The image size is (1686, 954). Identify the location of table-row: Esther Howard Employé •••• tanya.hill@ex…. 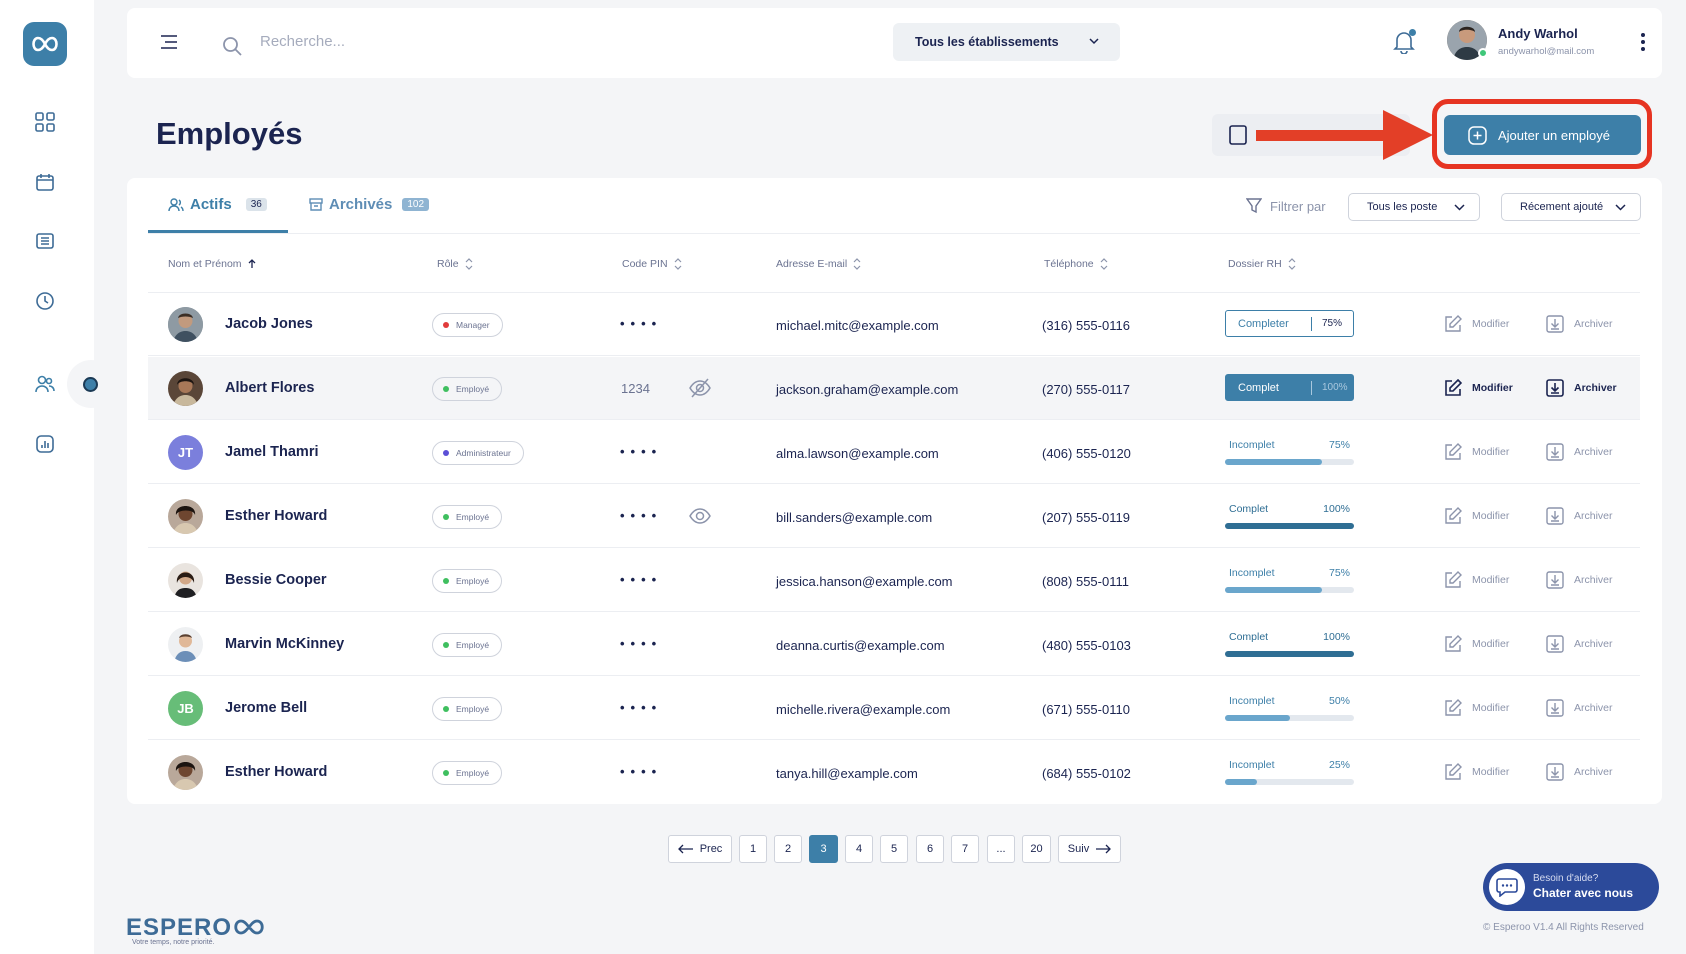
(894, 772).